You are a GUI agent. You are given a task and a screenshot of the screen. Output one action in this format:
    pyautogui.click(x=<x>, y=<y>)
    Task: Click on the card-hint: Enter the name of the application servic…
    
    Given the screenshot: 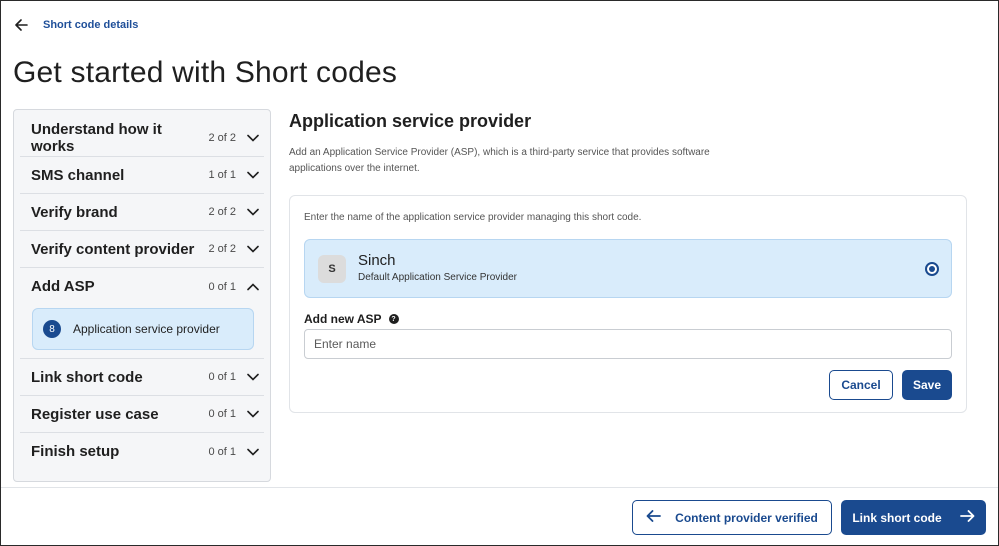 What is the action you would take?
    pyautogui.click(x=473, y=217)
    